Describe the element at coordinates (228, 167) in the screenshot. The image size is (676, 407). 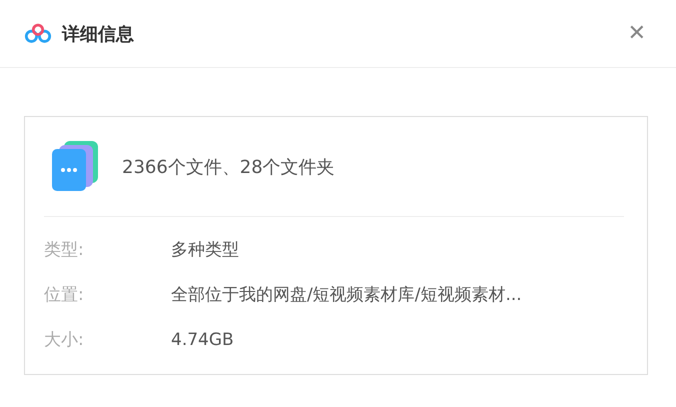
I see `file-count-summary: 2366个文件、28个文件夹` at that location.